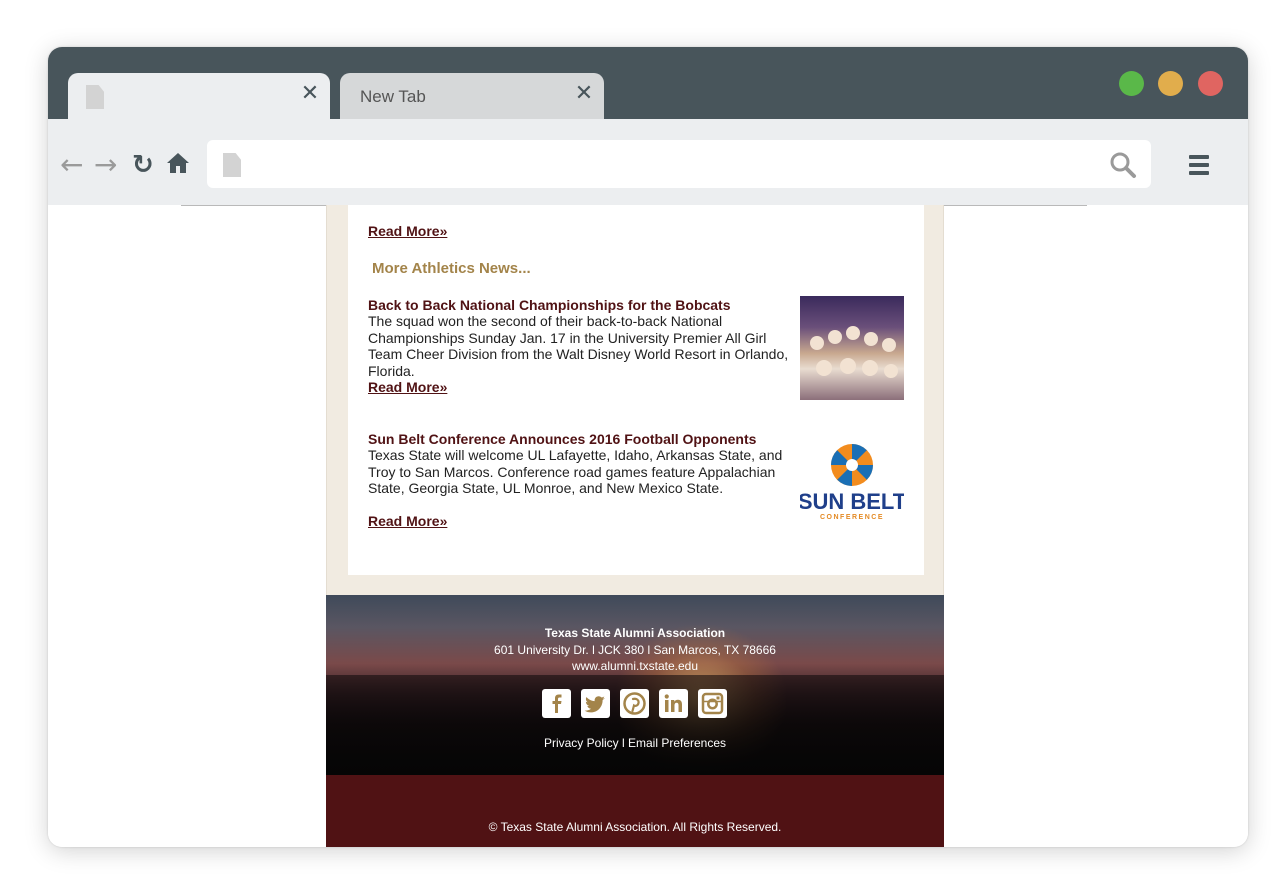 The width and height of the screenshot is (1285, 894). I want to click on footer-url-link: www.alumni.txstate.edu, so click(635, 666).